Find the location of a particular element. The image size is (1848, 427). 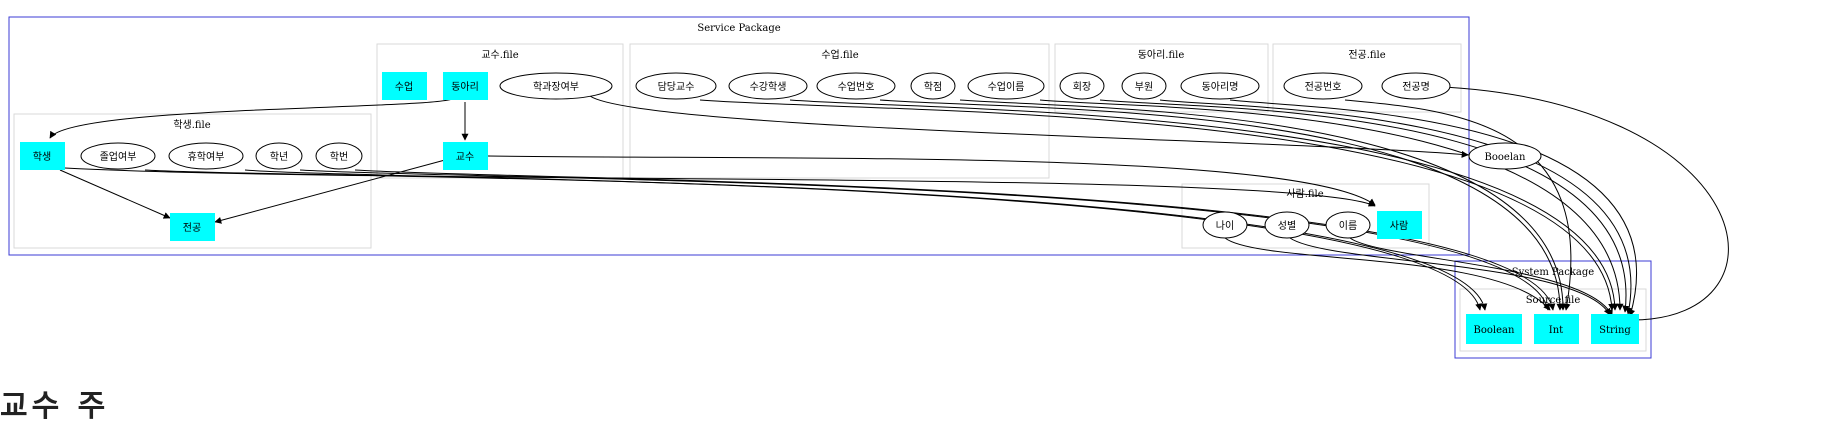

svg-text: 졸업여부 is located at coordinates (118, 156).